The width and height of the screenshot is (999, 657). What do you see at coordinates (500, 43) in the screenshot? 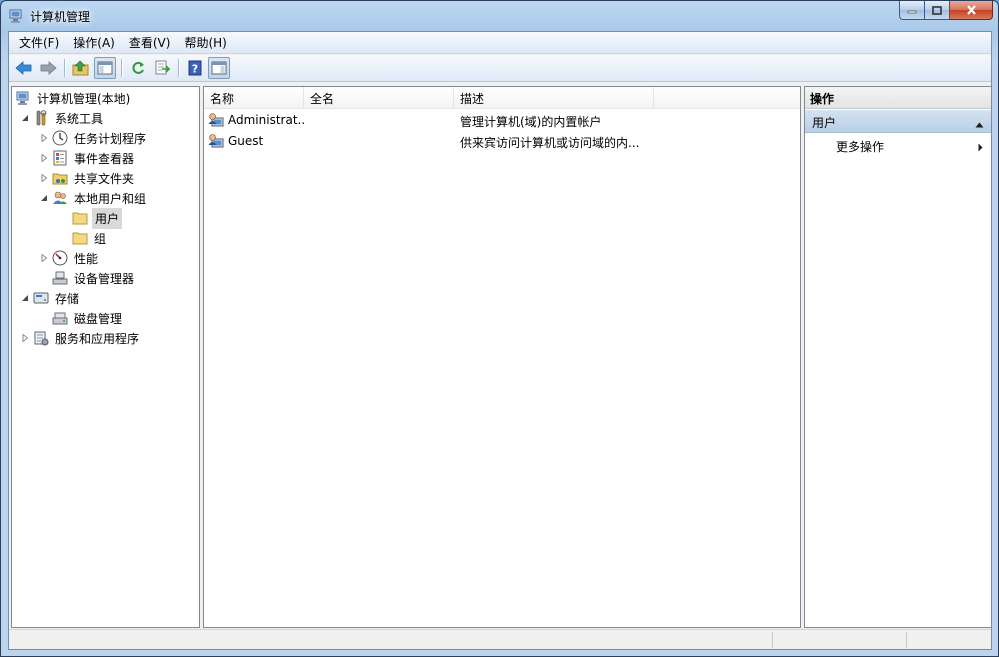
I see `menu-bar: 文件(F) 操作(A) 查看(V) 帮助(H)` at bounding box center [500, 43].